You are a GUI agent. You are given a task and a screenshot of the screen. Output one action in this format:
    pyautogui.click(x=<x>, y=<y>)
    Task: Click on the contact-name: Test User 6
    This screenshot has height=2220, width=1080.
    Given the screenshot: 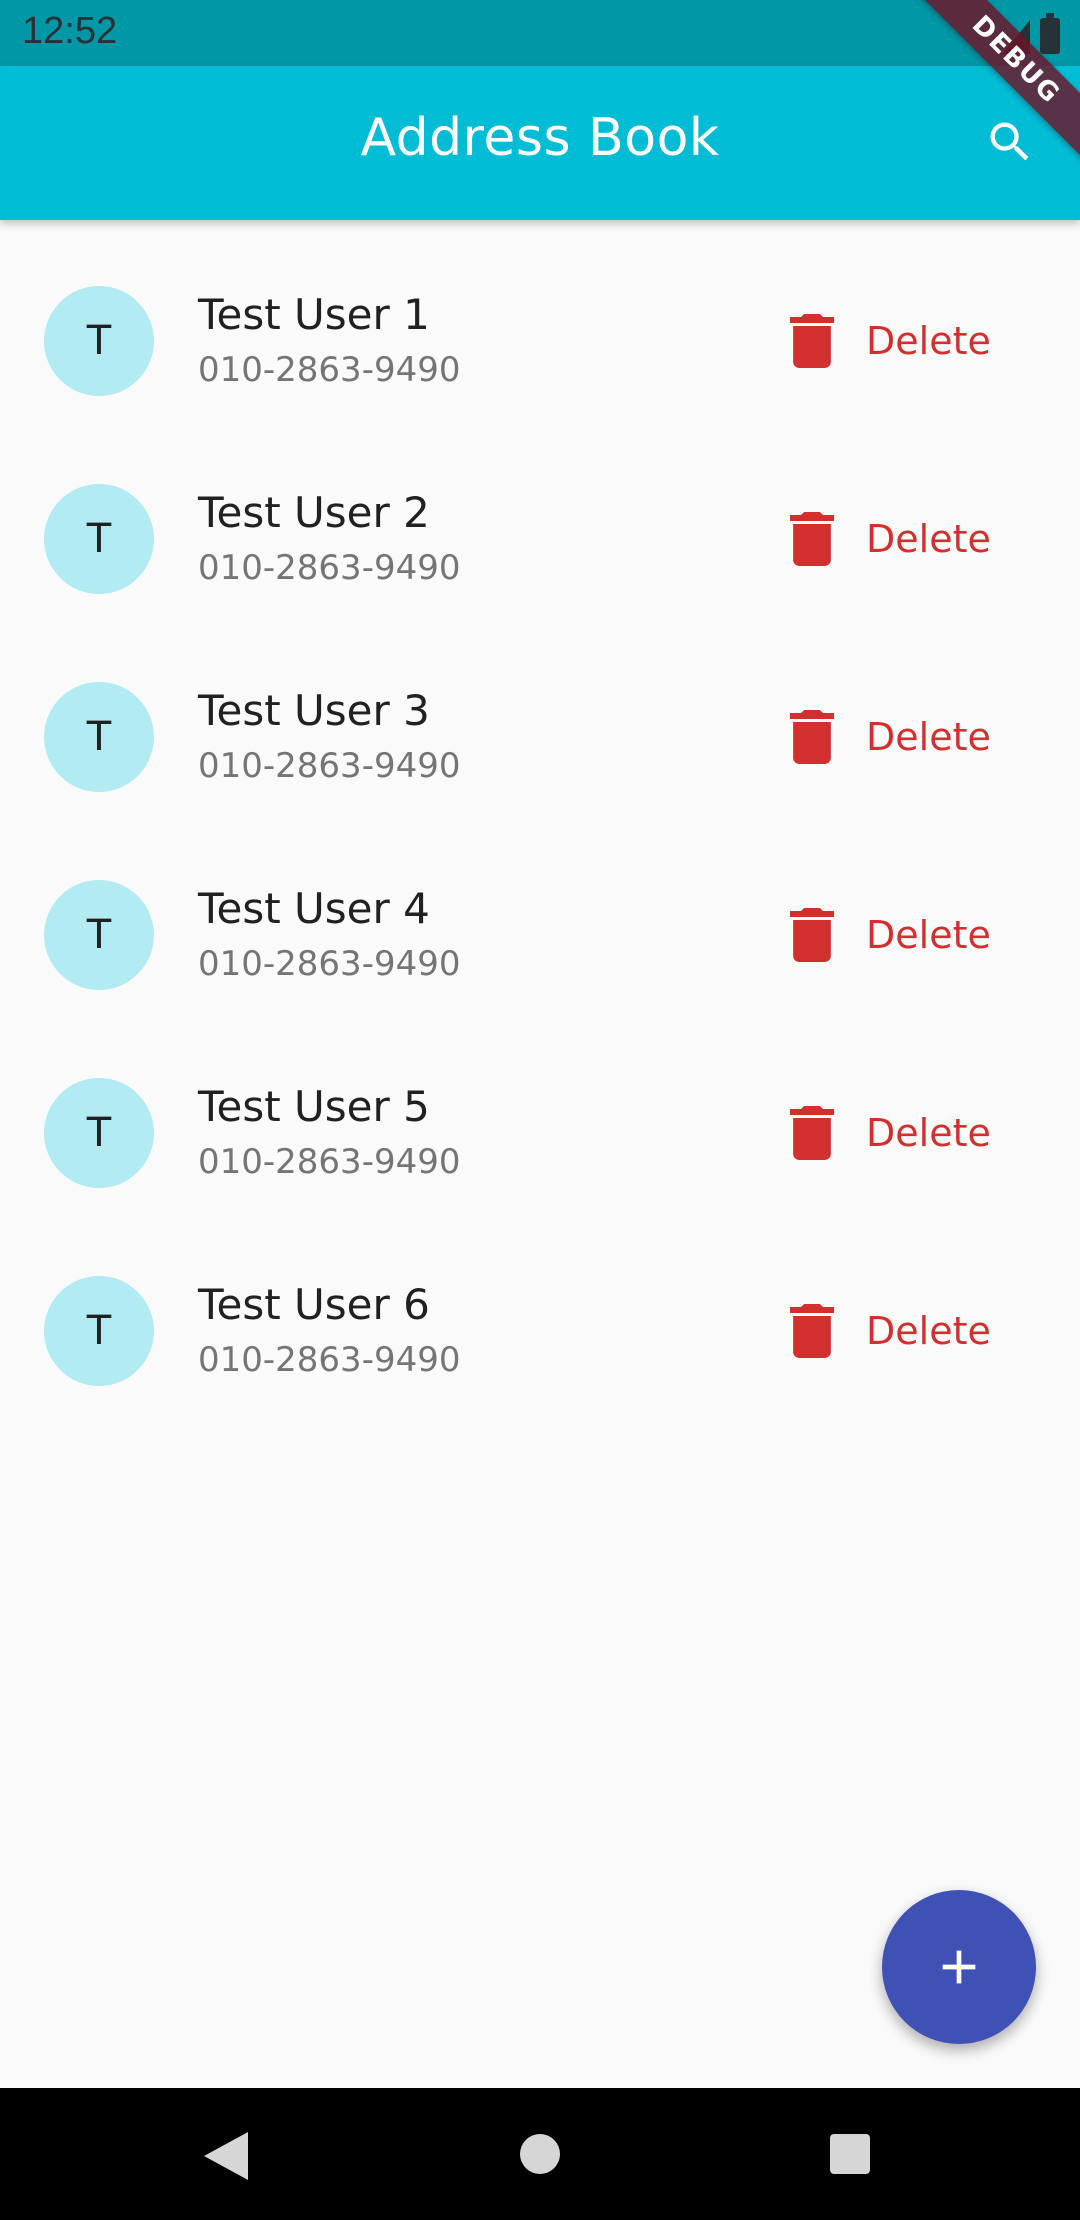 What is the action you would take?
    pyautogui.click(x=314, y=1304)
    